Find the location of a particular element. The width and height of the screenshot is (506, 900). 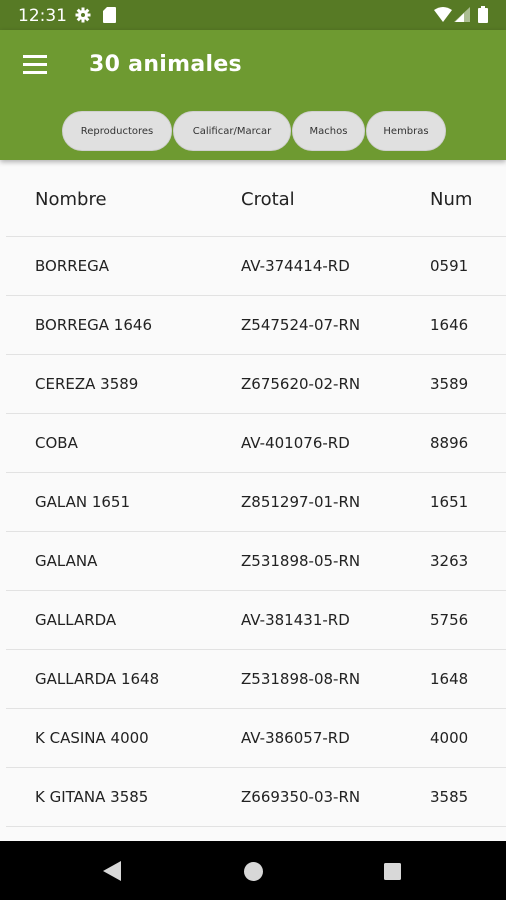

cell-nombre: COBA is located at coordinates (56, 443).